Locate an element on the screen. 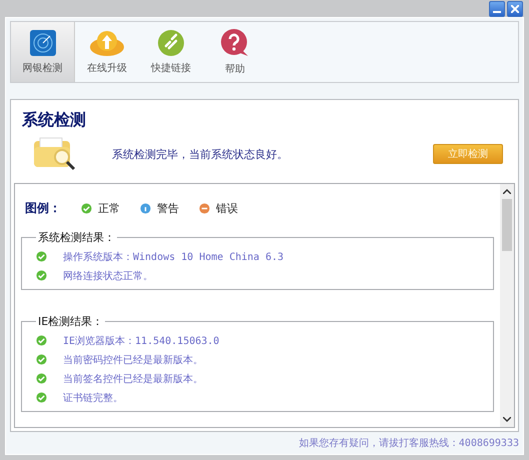 The height and width of the screenshot is (460, 529). group-title: 系统检测结果： is located at coordinates (76, 237).